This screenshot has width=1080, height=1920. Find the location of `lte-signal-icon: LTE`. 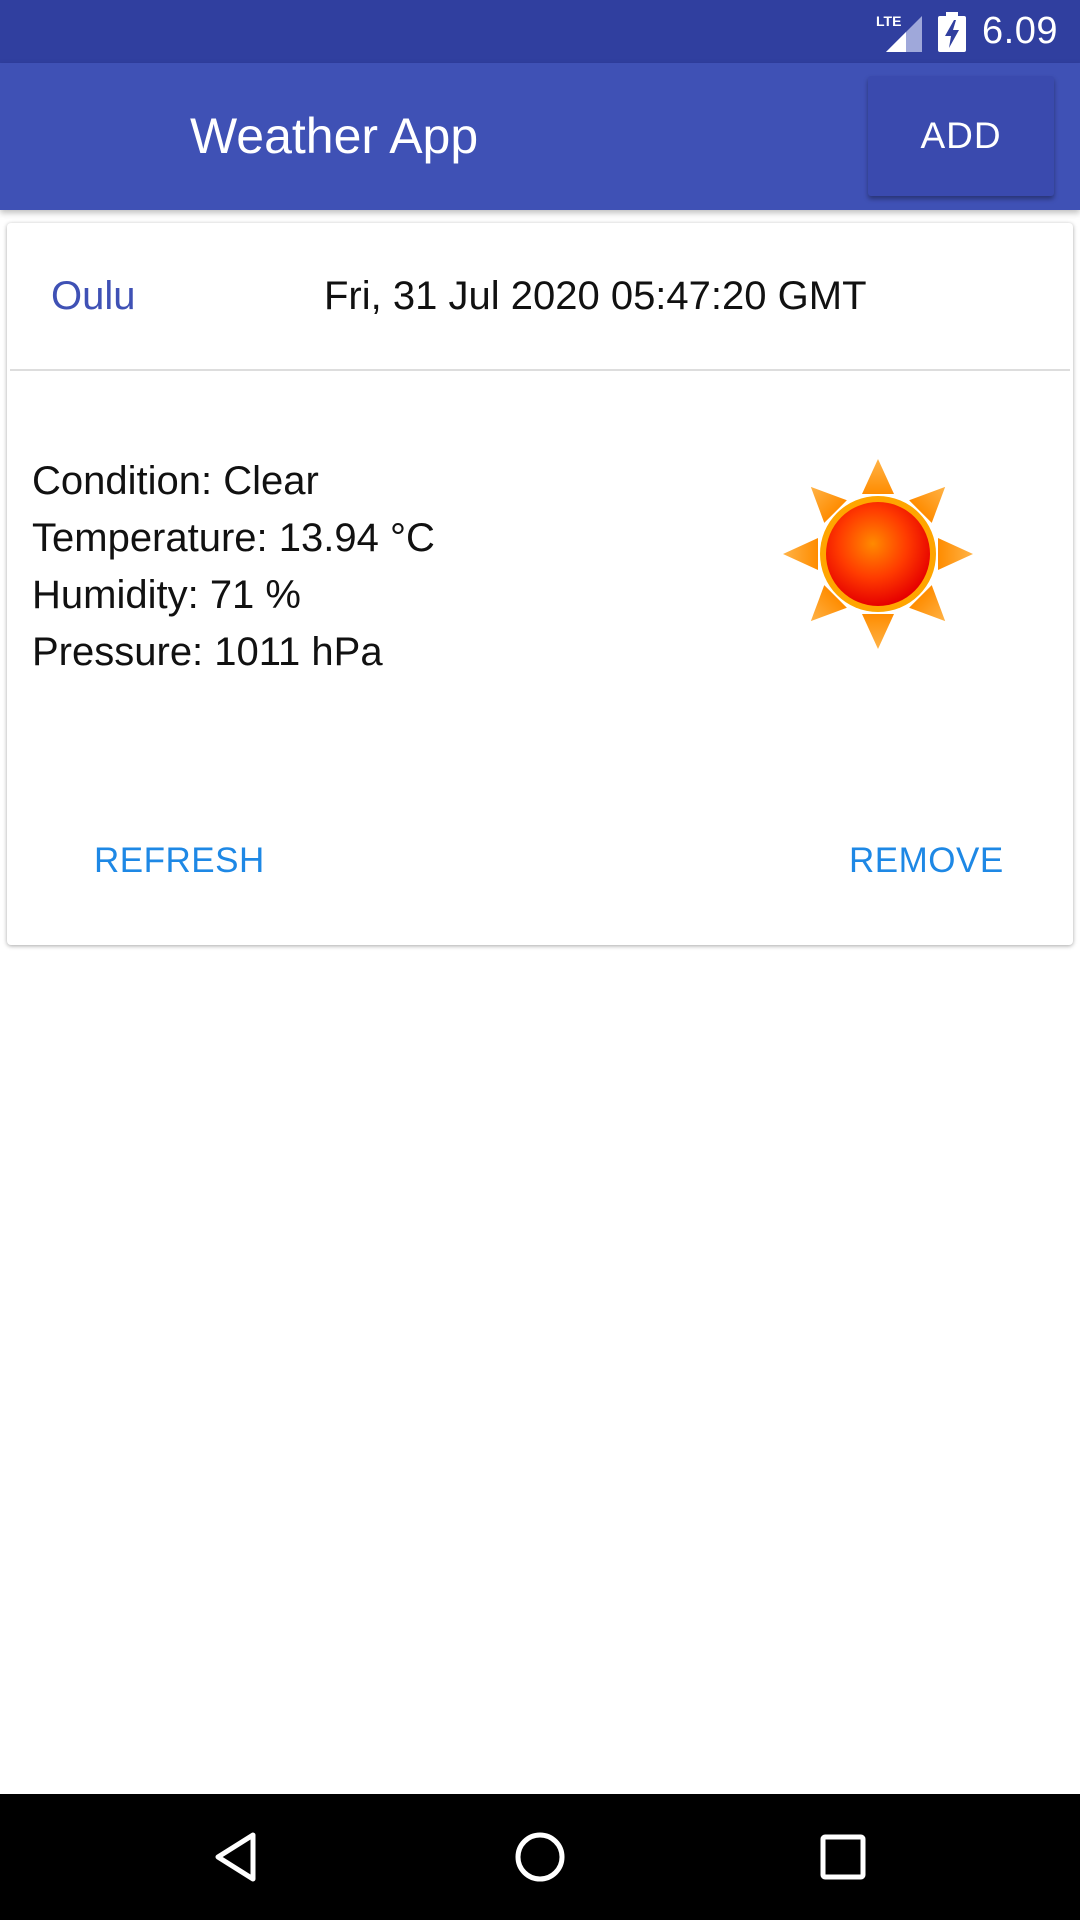

lte-signal-icon: LTE is located at coordinates (899, 32).